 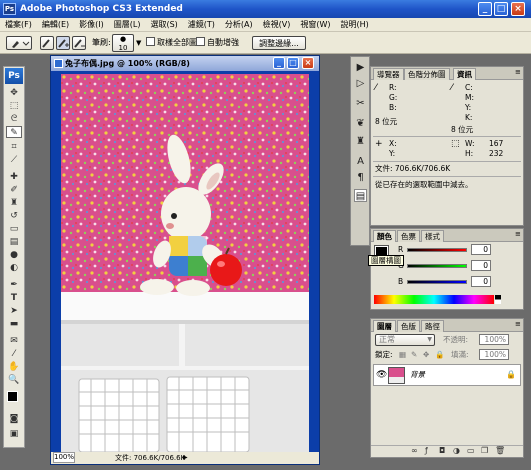 I want to click on foreground-color-swatch, so click(x=12, y=396).